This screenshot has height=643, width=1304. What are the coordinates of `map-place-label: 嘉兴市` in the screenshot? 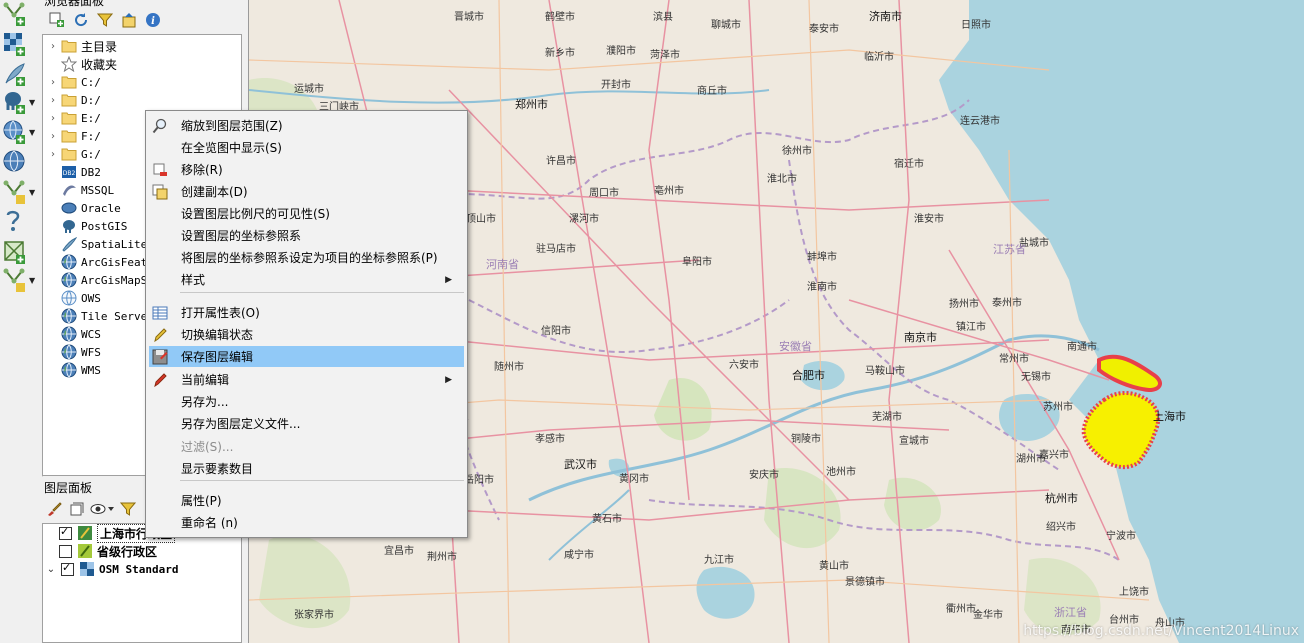 It's located at (1054, 455).